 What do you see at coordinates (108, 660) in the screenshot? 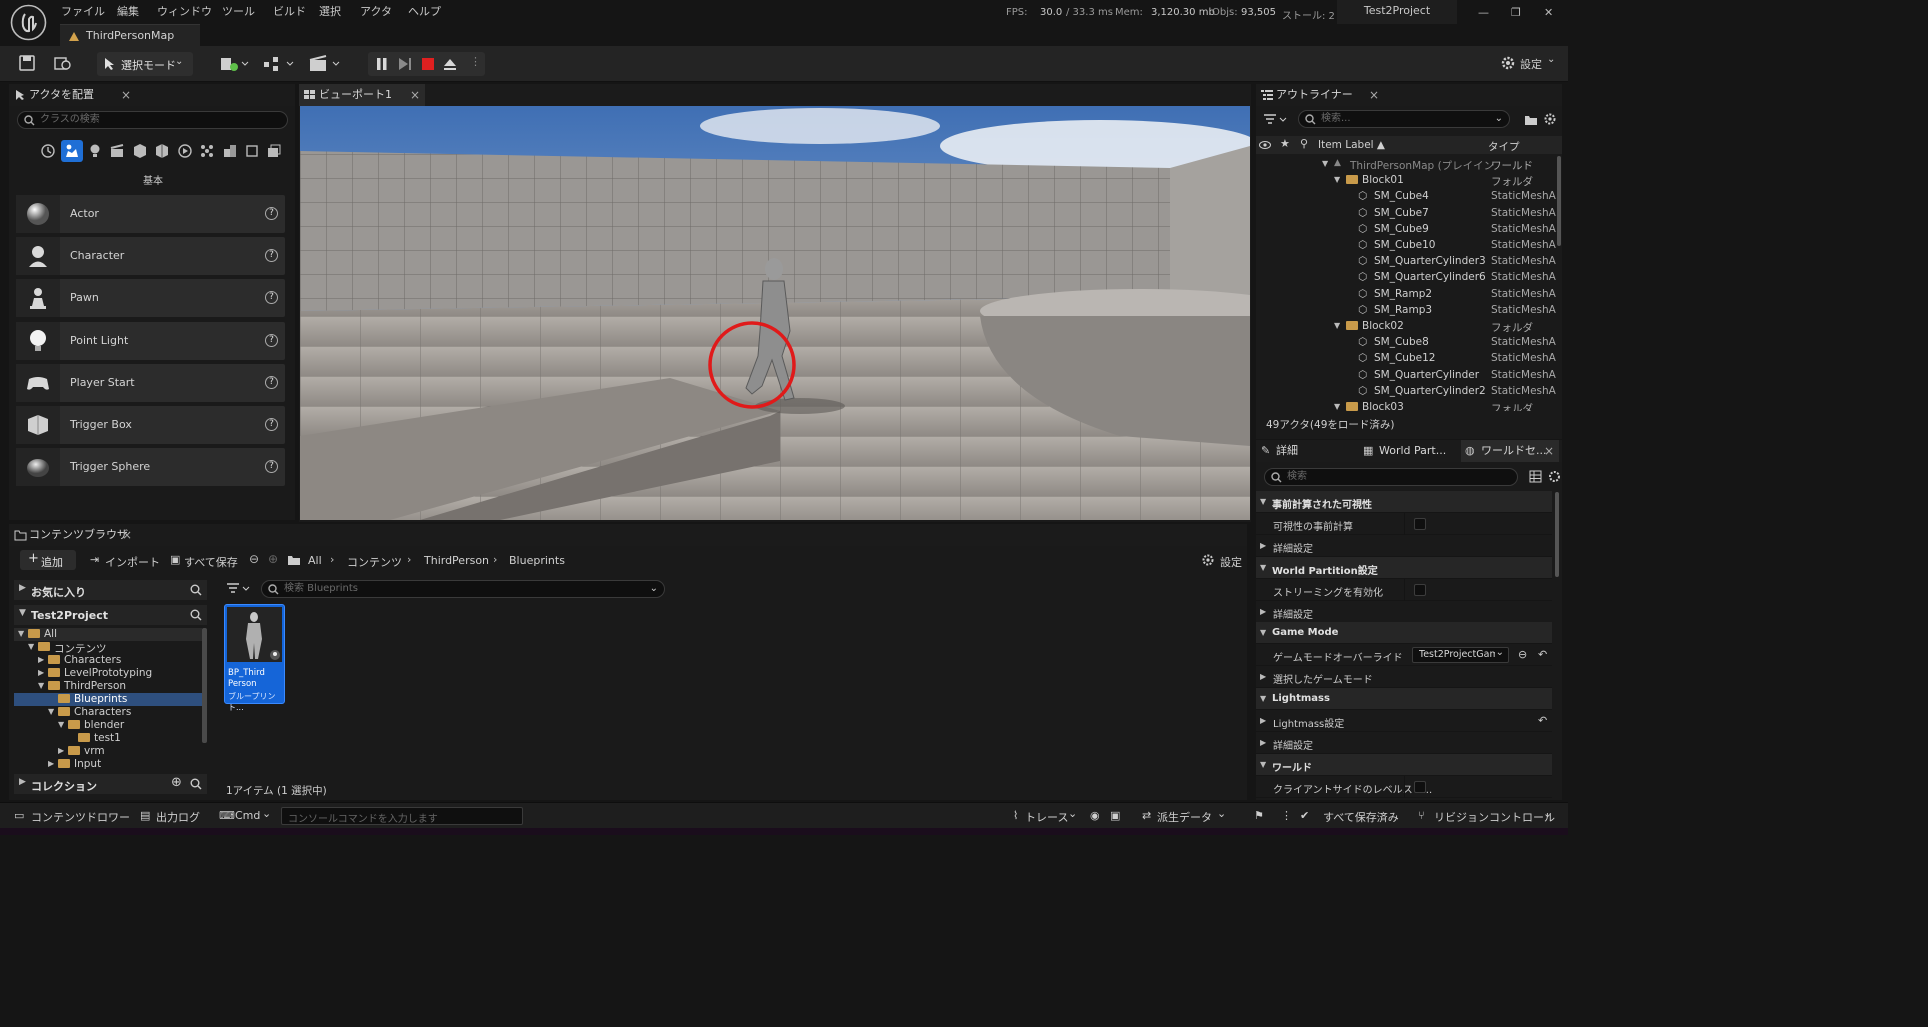
I see `folder-tree-item: ▶ Characters` at bounding box center [108, 660].